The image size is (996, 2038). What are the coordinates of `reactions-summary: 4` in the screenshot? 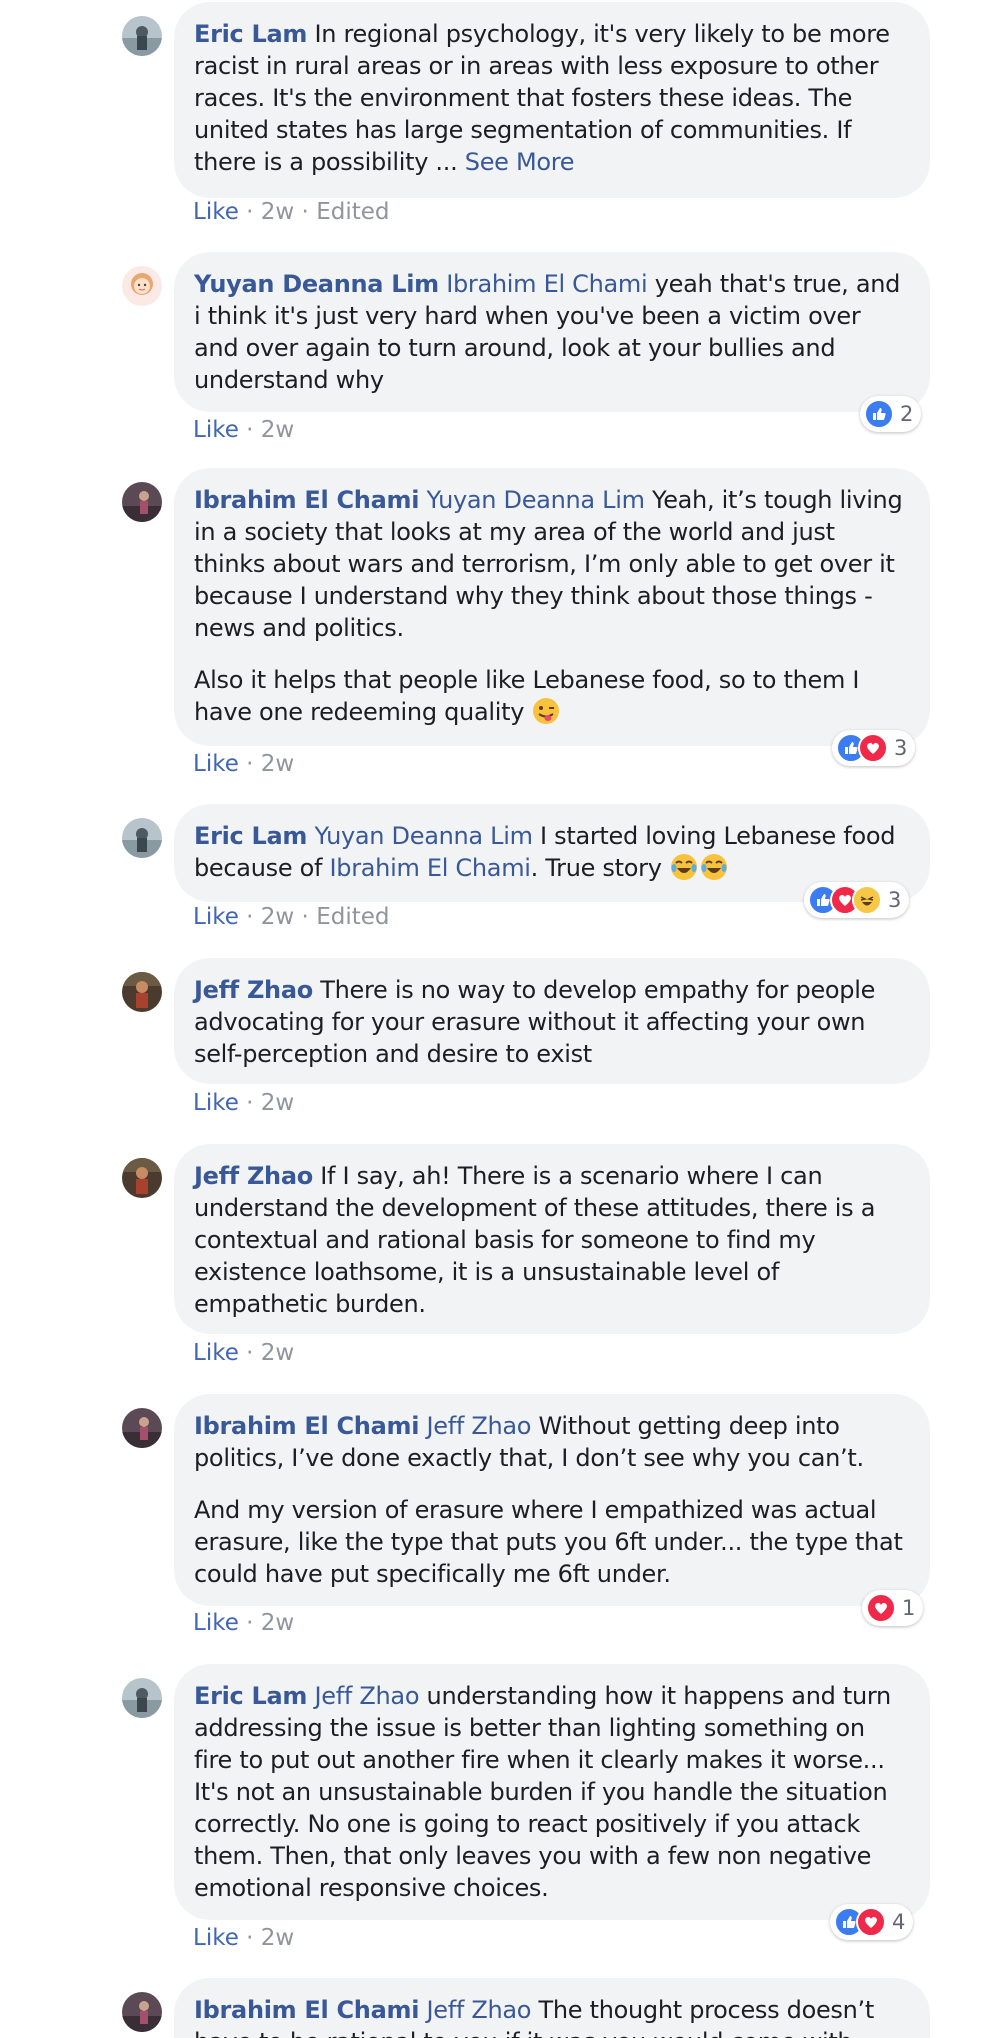 It's located at (872, 1922).